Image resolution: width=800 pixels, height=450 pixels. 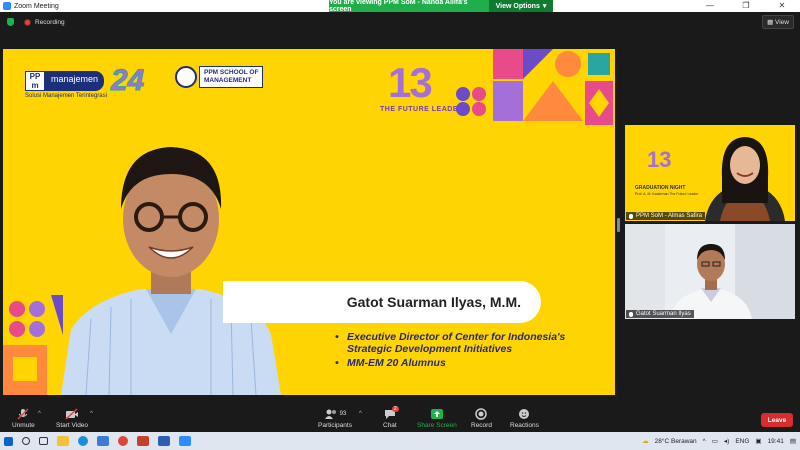 I want to click on chat-icon: 2, so click(x=391, y=413).